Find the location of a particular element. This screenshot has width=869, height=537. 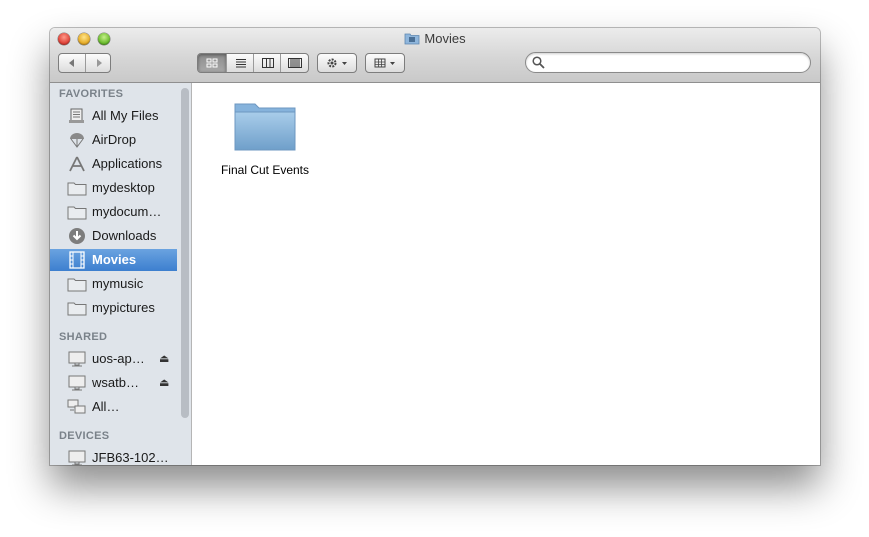

applications-icon is located at coordinates (77, 164).